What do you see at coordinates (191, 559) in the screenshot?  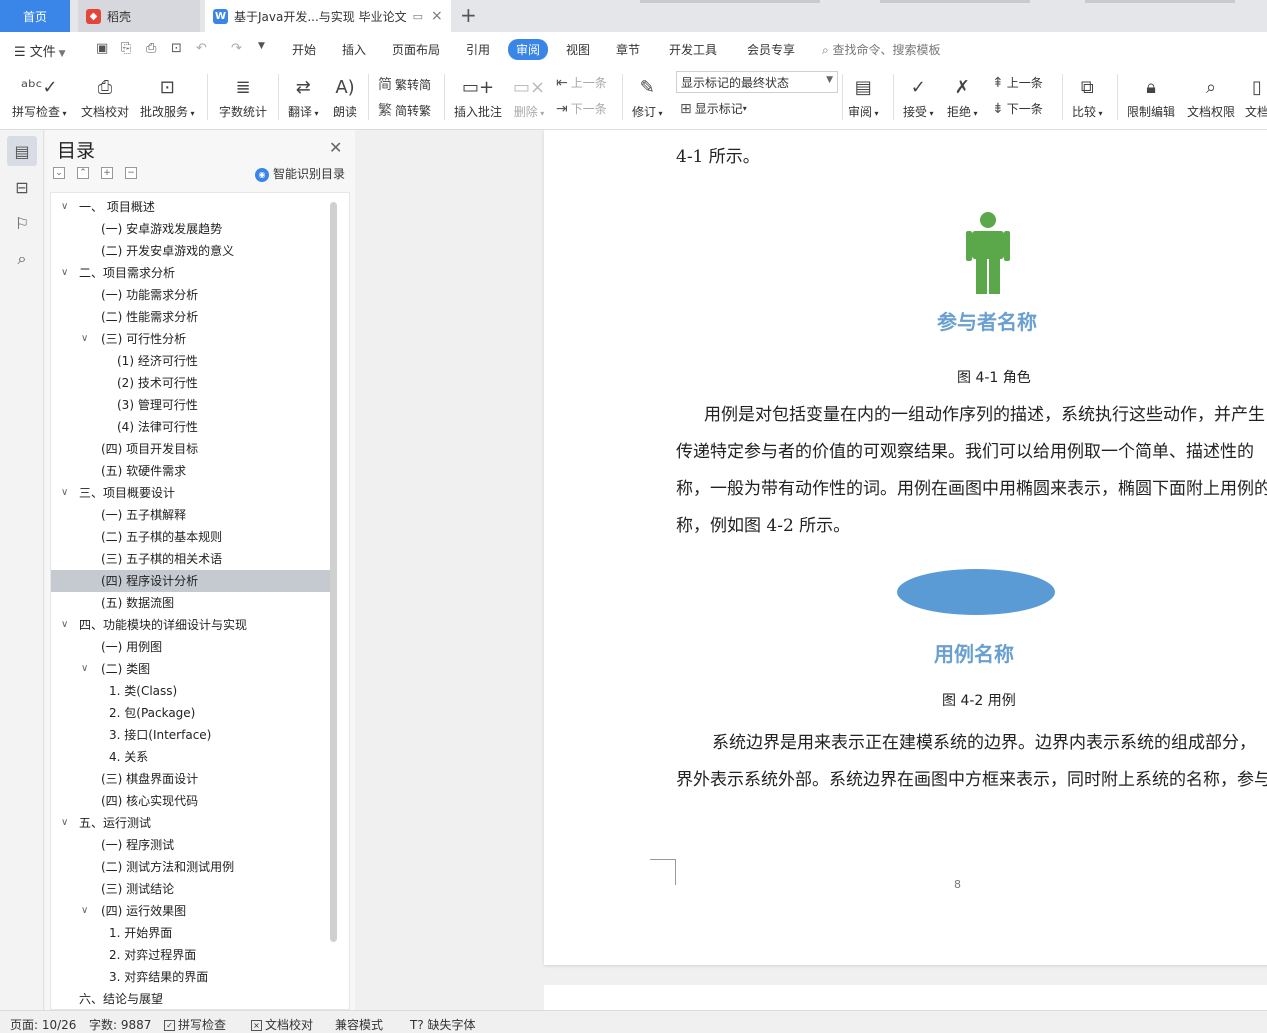 I see `toc-item: (三) 五子棋的相关术语` at bounding box center [191, 559].